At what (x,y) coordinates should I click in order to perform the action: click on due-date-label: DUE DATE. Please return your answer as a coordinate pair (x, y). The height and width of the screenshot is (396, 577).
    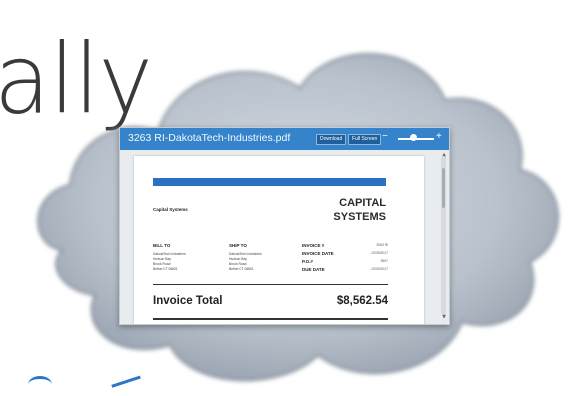
    Looking at the image, I should click on (313, 269).